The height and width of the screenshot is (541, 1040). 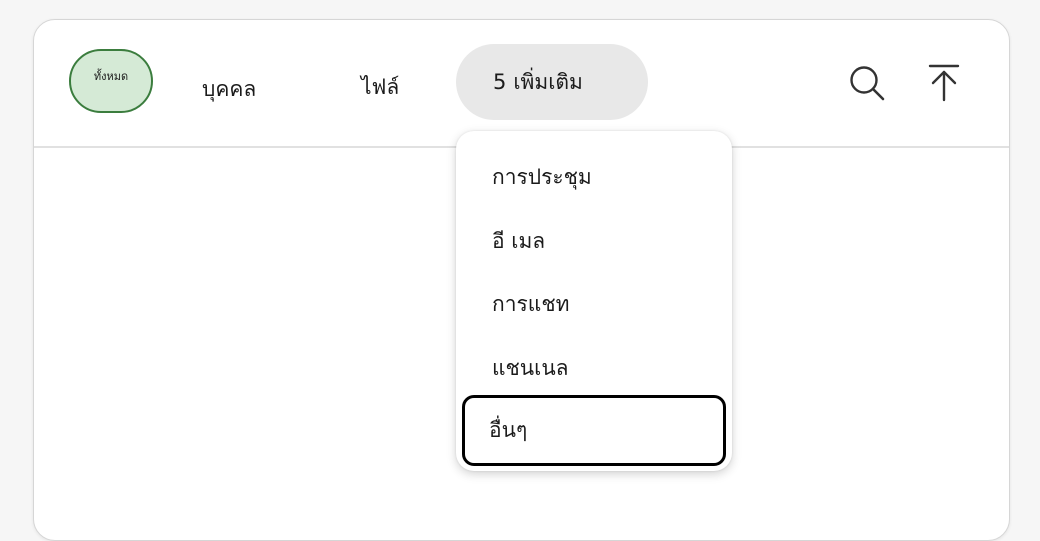 What do you see at coordinates (111, 76) in the screenshot?
I see `tab-all-label: ทั้งหมด` at bounding box center [111, 76].